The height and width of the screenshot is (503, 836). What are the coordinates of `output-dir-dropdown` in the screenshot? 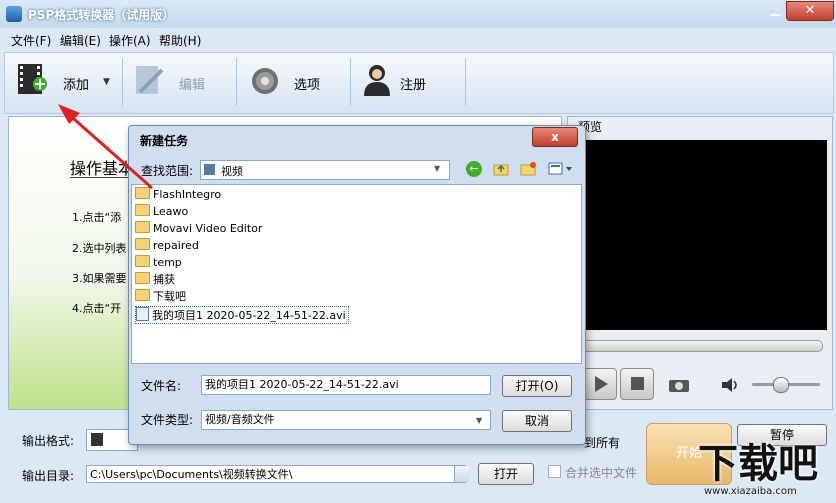 It's located at (461, 474).